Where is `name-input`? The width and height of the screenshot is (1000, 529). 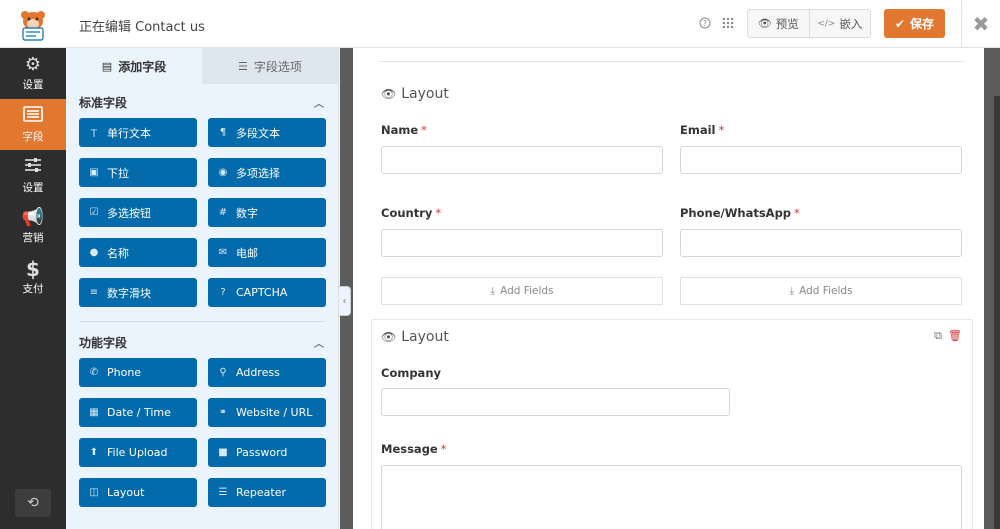 name-input is located at coordinates (522, 160).